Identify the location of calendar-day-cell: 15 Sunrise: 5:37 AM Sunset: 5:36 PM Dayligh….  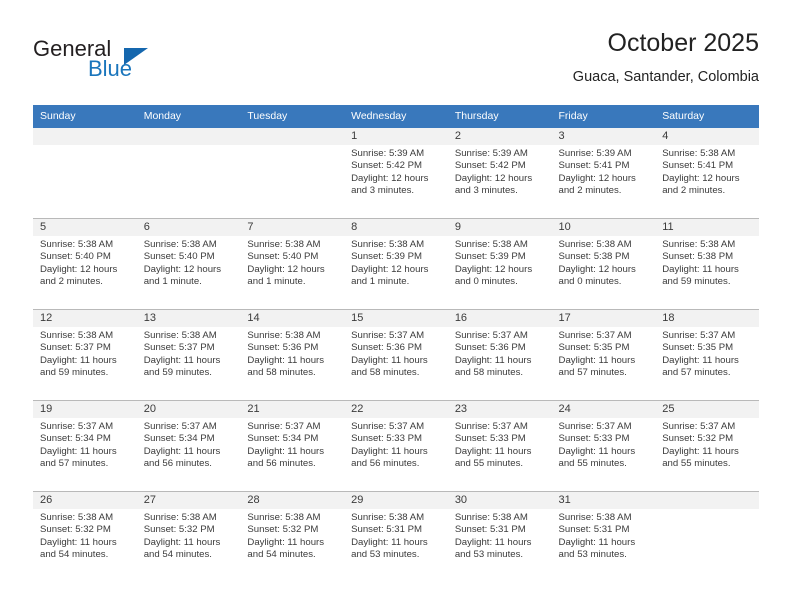
(396, 355).